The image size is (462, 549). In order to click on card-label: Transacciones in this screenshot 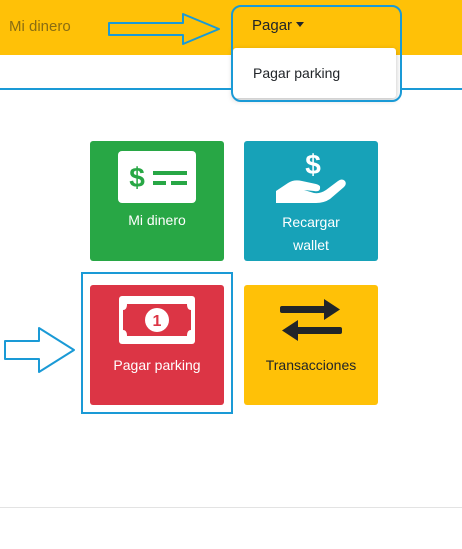, I will do `click(311, 365)`.